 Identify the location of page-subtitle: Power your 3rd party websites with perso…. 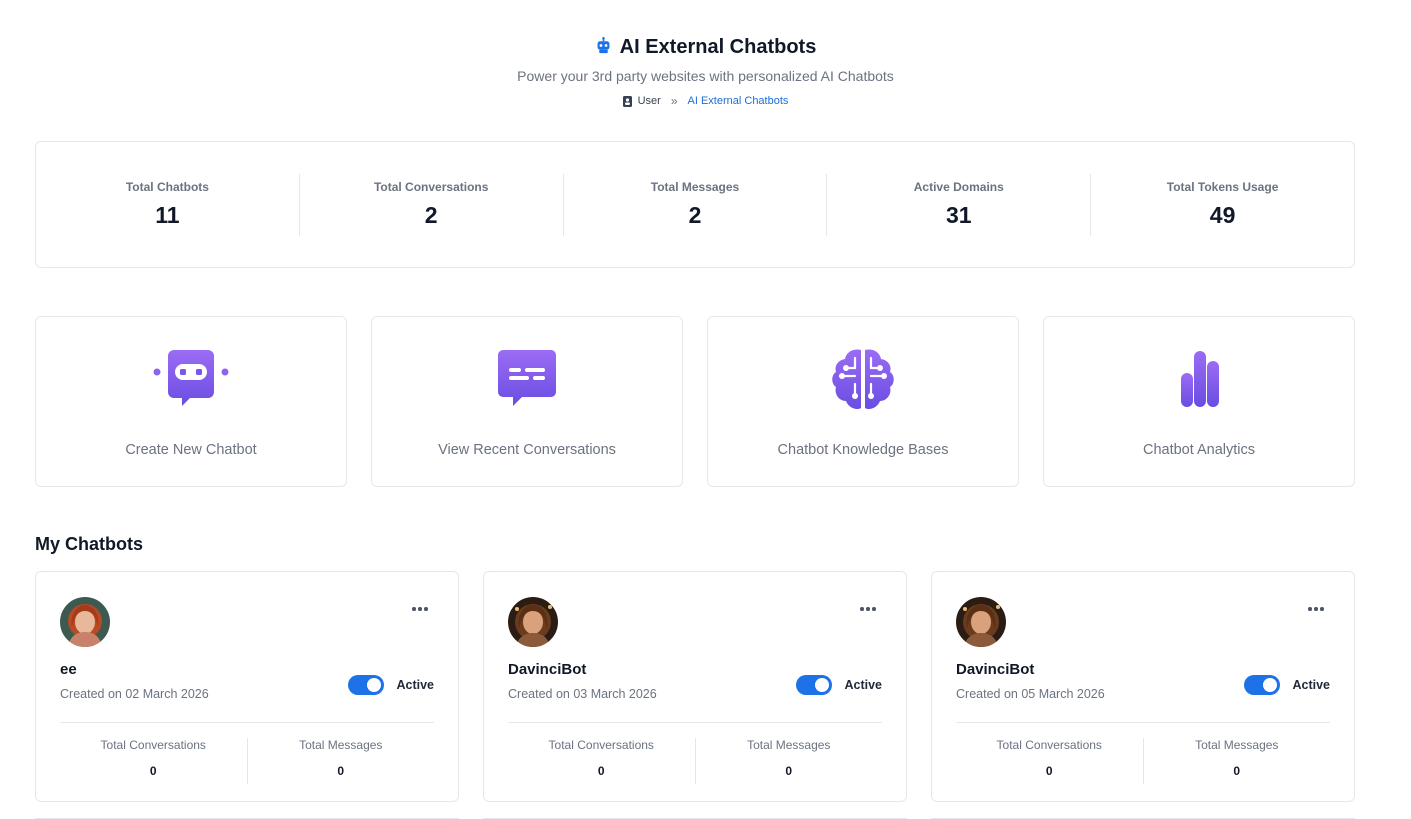
(705, 76).